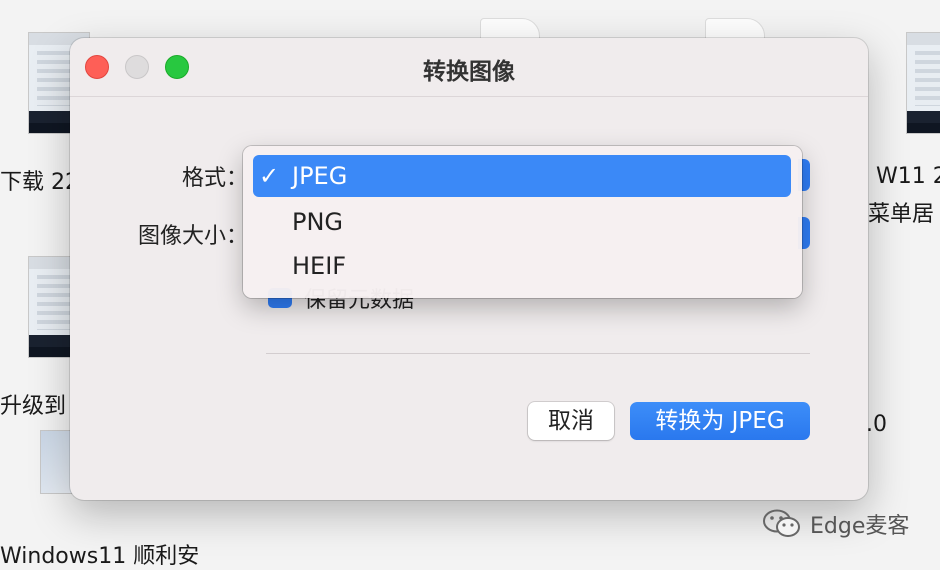  What do you see at coordinates (192, 236) in the screenshot?
I see `image-size-label: 图像大小：` at bounding box center [192, 236].